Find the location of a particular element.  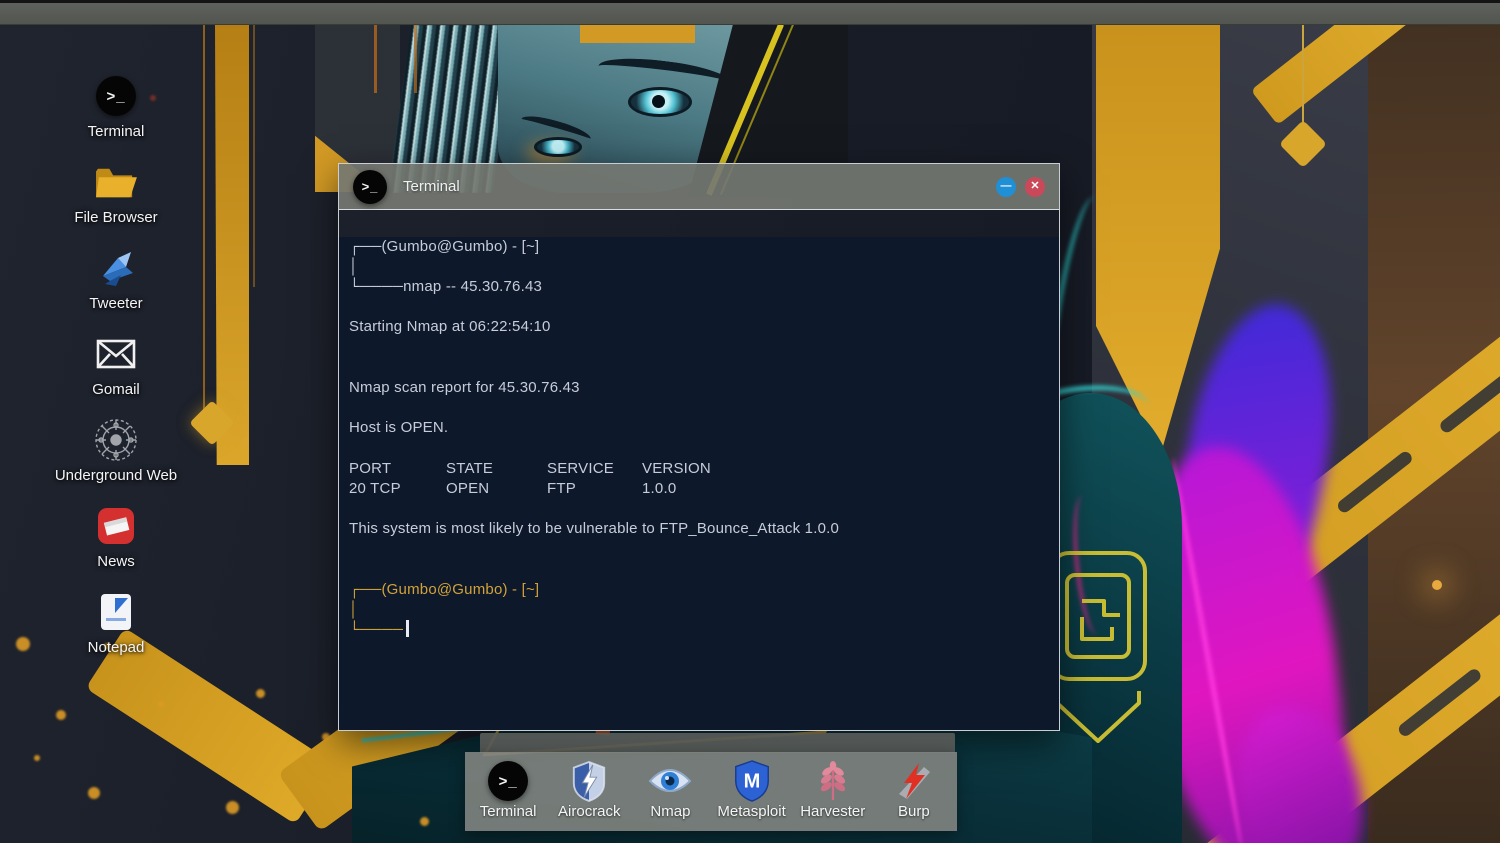

terminal-line: Starting Nmap at 06:22:54:10 is located at coordinates (450, 326).